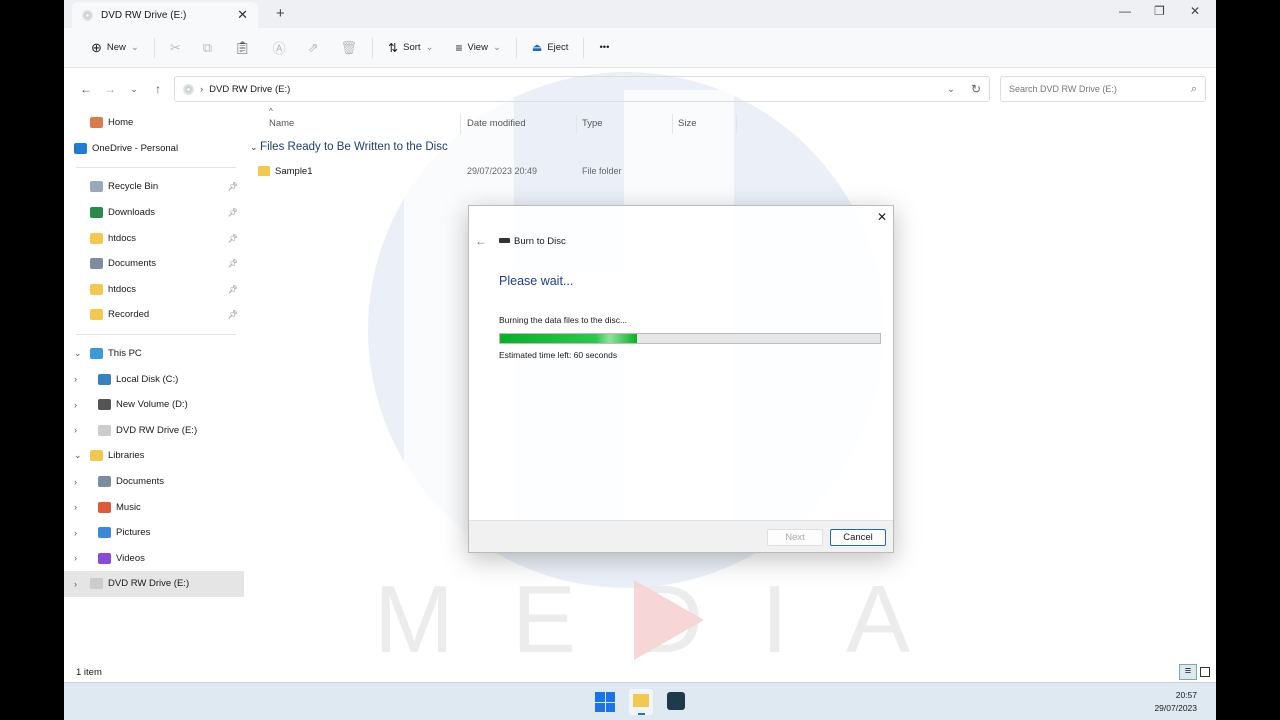 The width and height of the screenshot is (1280, 720). I want to click on taskbar: 20:57 29/07/2023, so click(640, 701).